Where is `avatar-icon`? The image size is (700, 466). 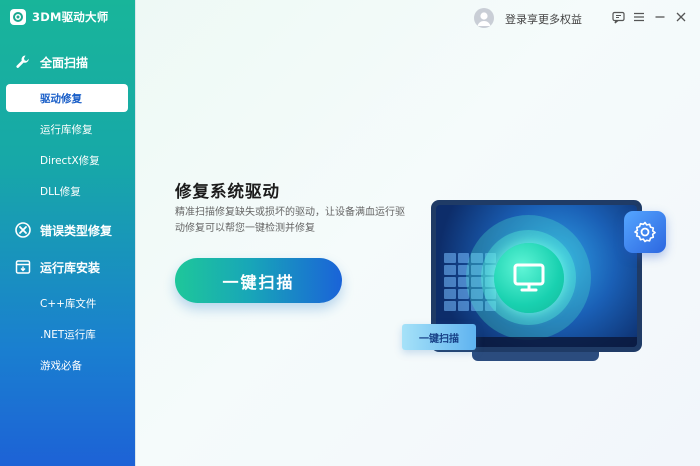
avatar-icon is located at coordinates (484, 18).